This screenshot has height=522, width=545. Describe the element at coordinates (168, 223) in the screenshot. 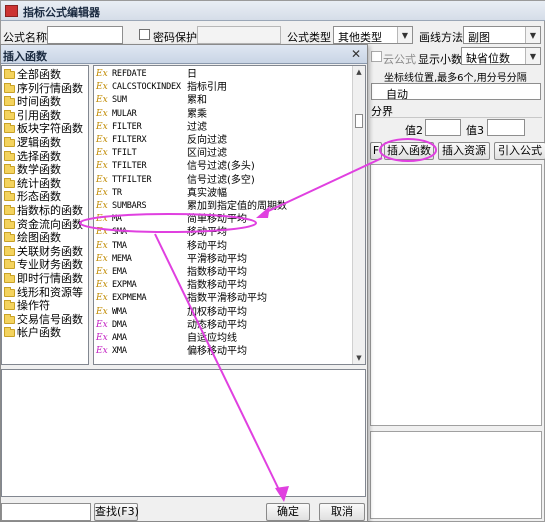

I see `annotation-circle-ma` at that location.